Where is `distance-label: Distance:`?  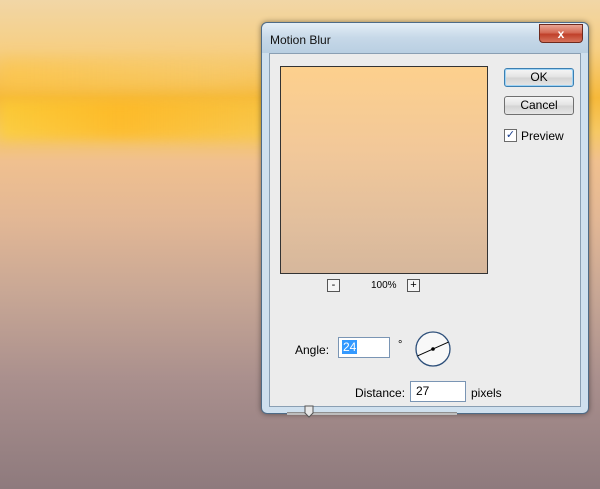 distance-label: Distance: is located at coordinates (380, 393).